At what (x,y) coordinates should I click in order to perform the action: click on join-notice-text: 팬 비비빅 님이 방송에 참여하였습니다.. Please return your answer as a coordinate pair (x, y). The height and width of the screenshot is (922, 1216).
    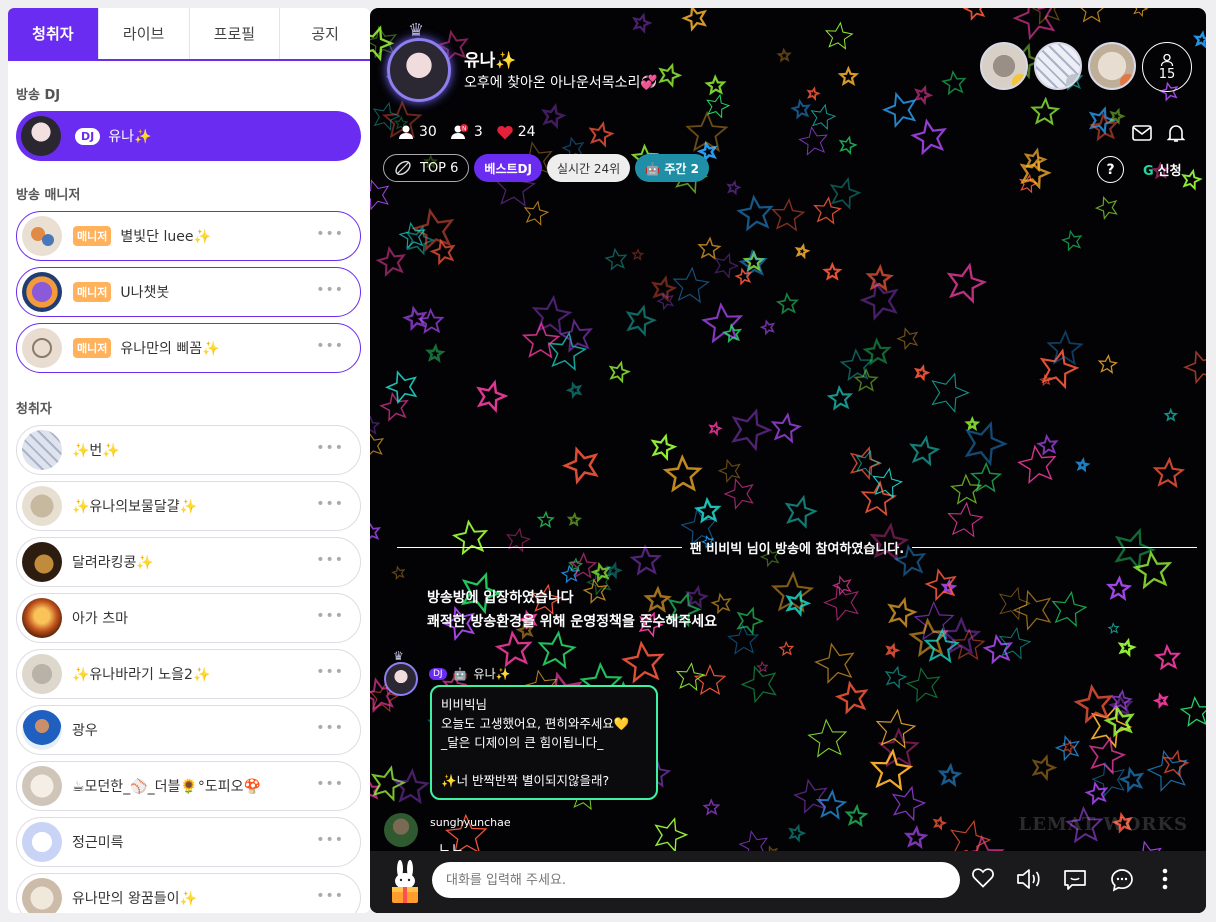
    Looking at the image, I should click on (797, 549).